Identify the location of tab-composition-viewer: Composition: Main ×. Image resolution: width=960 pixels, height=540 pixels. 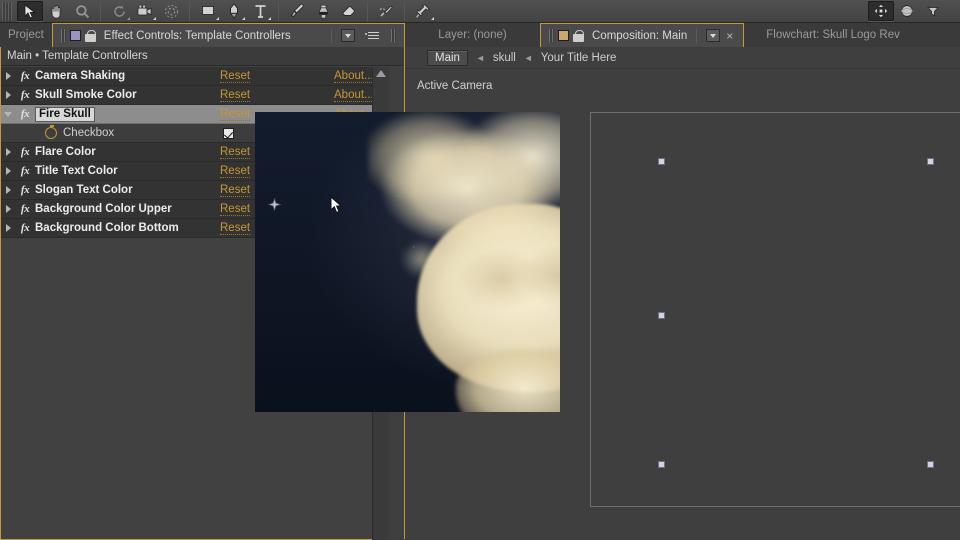
(642, 35).